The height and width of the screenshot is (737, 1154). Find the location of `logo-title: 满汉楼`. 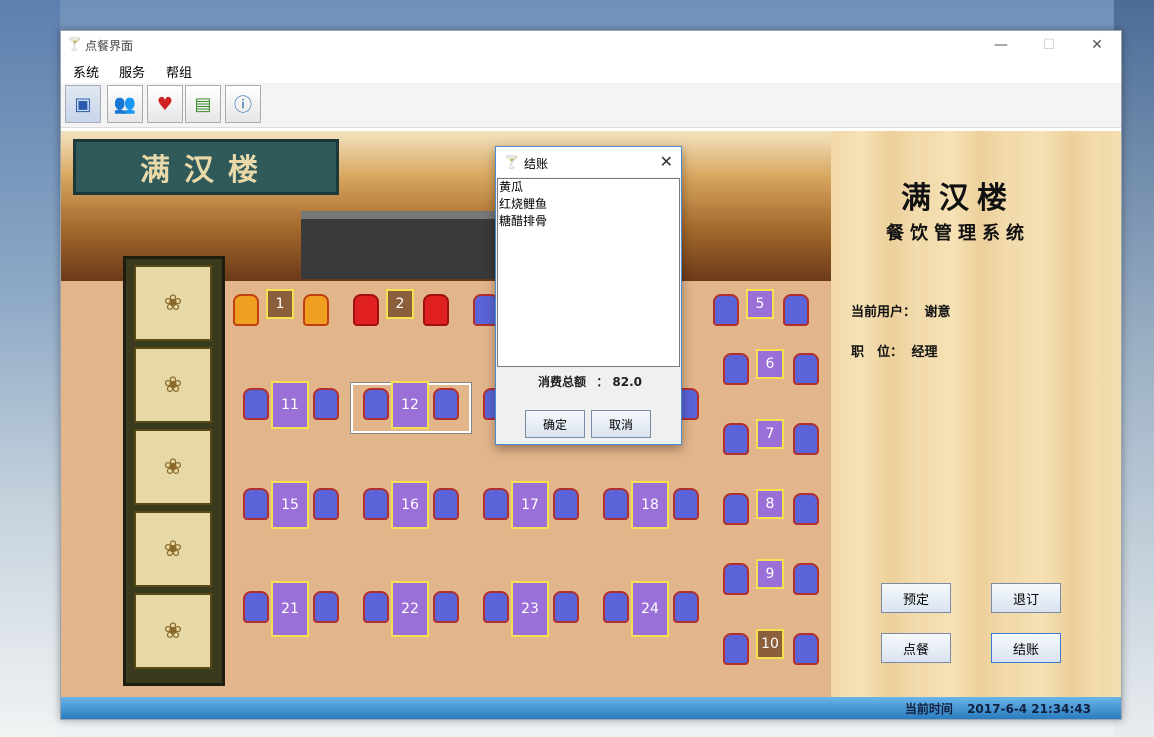

logo-title: 满汉楼 is located at coordinates (958, 198).